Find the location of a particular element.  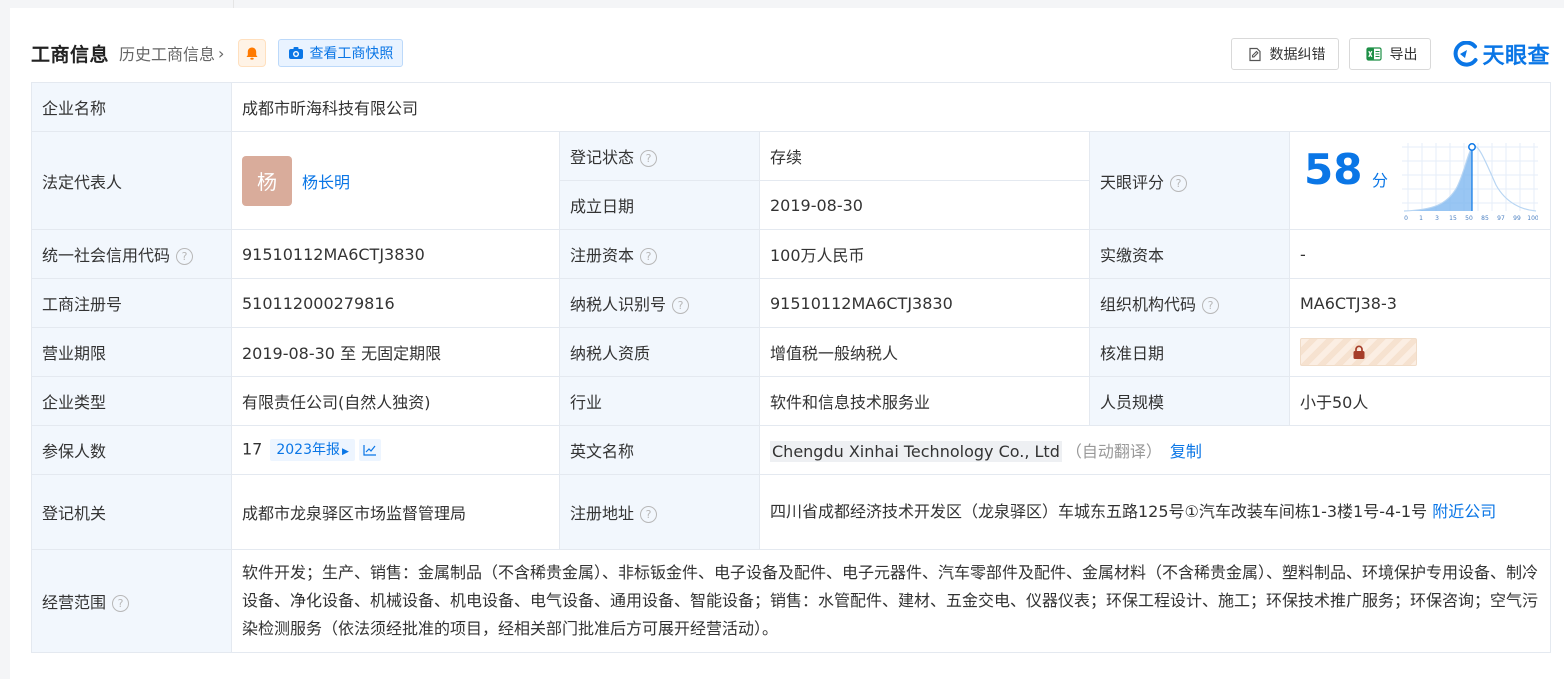

staff-size-label: 人员规模 is located at coordinates (1189, 401).